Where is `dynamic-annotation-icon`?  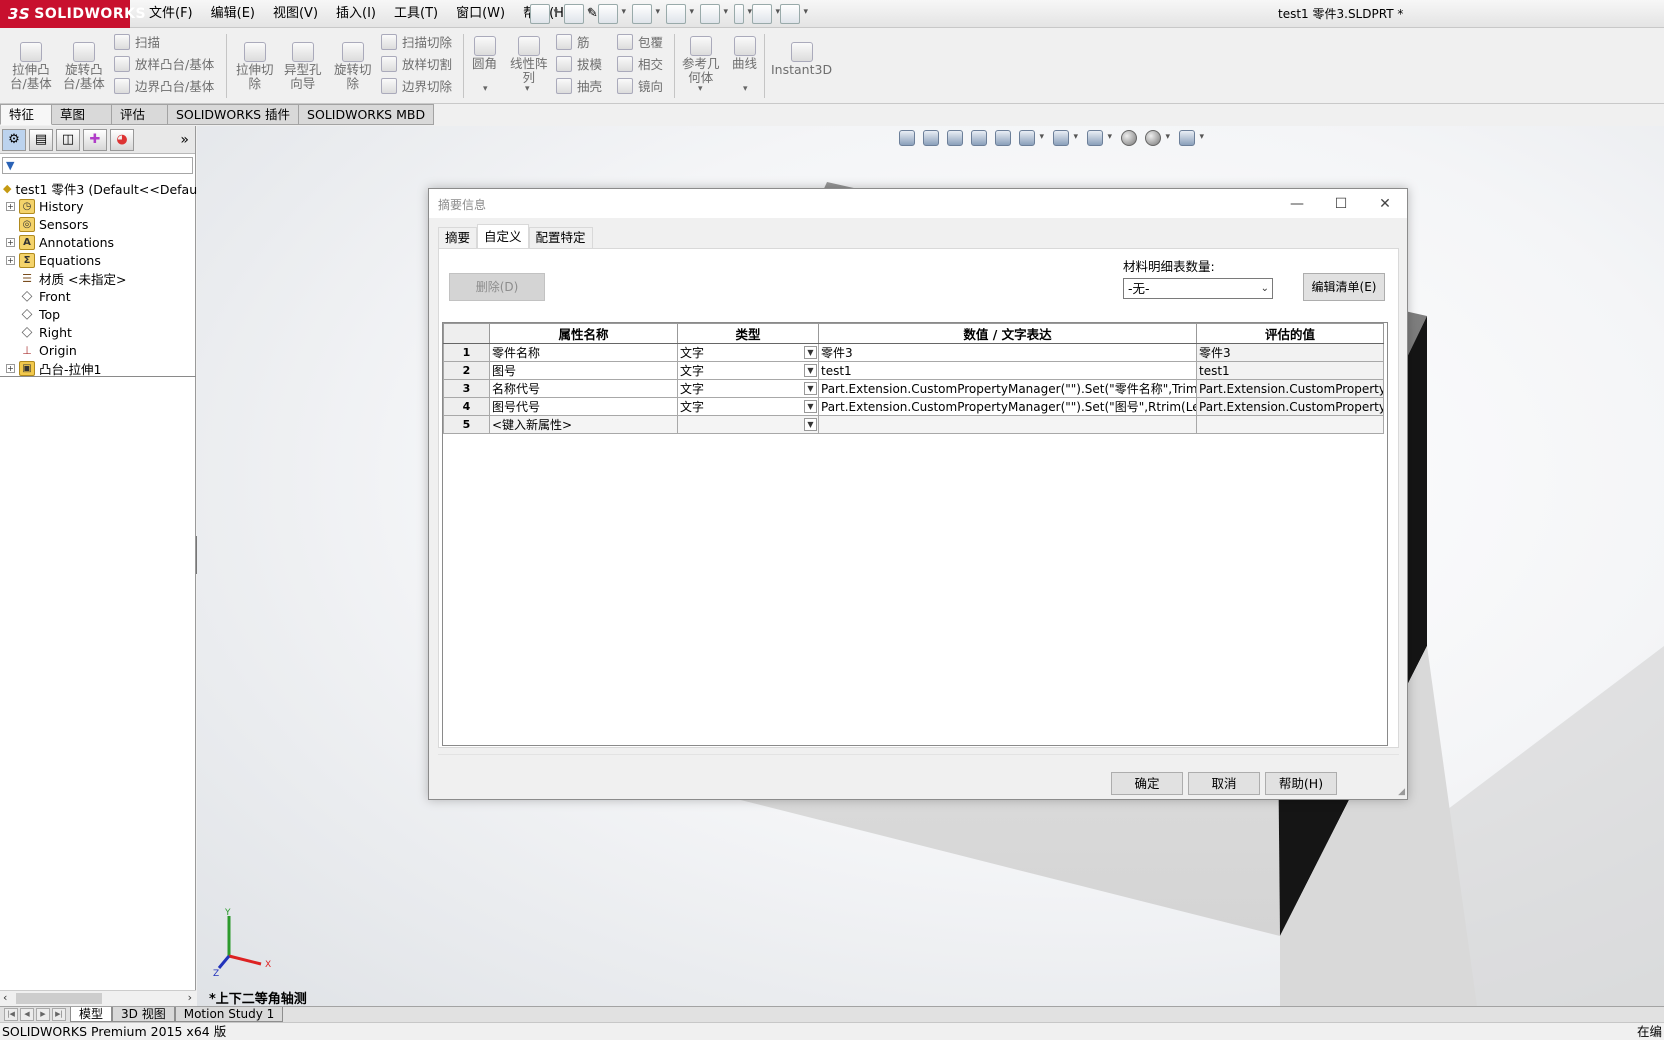
dynamic-annotation-icon is located at coordinates (1003, 138).